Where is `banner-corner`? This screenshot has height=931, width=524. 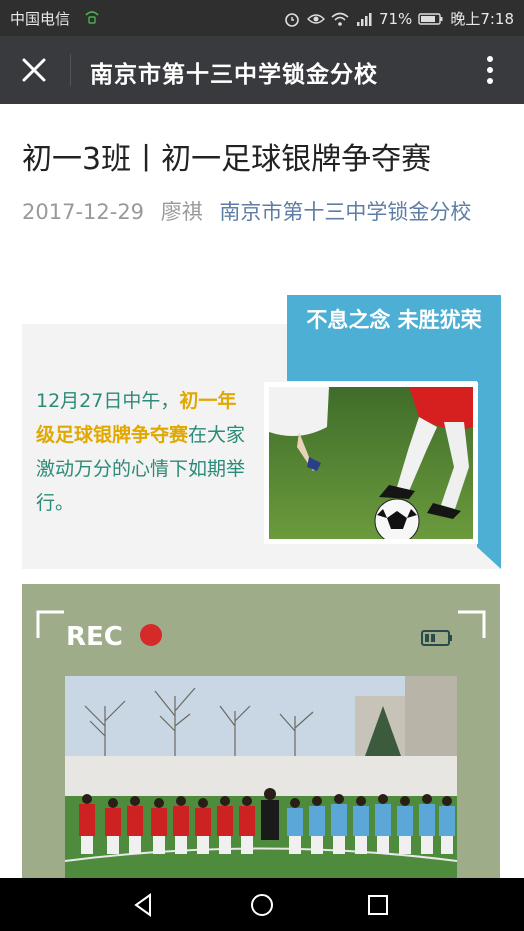 banner-corner is located at coordinates (489, 558).